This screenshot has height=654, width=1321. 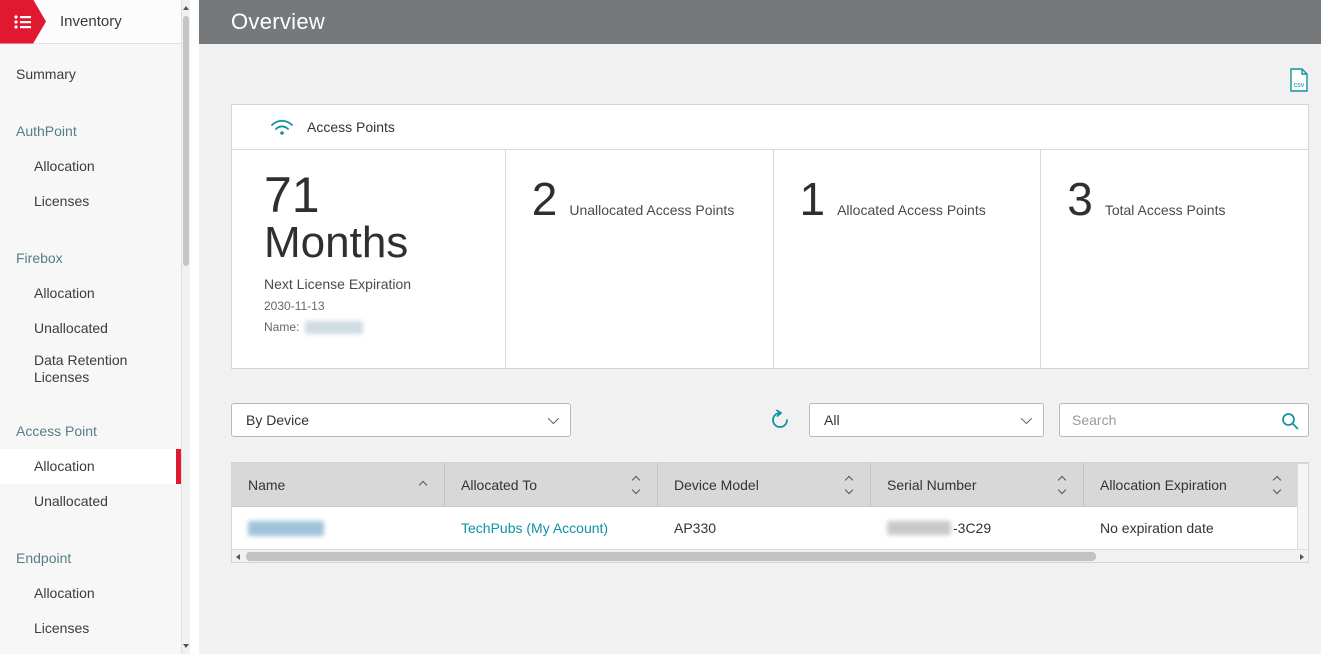 I want to click on scroll-right-arrow-icon, so click(x=1302, y=556).